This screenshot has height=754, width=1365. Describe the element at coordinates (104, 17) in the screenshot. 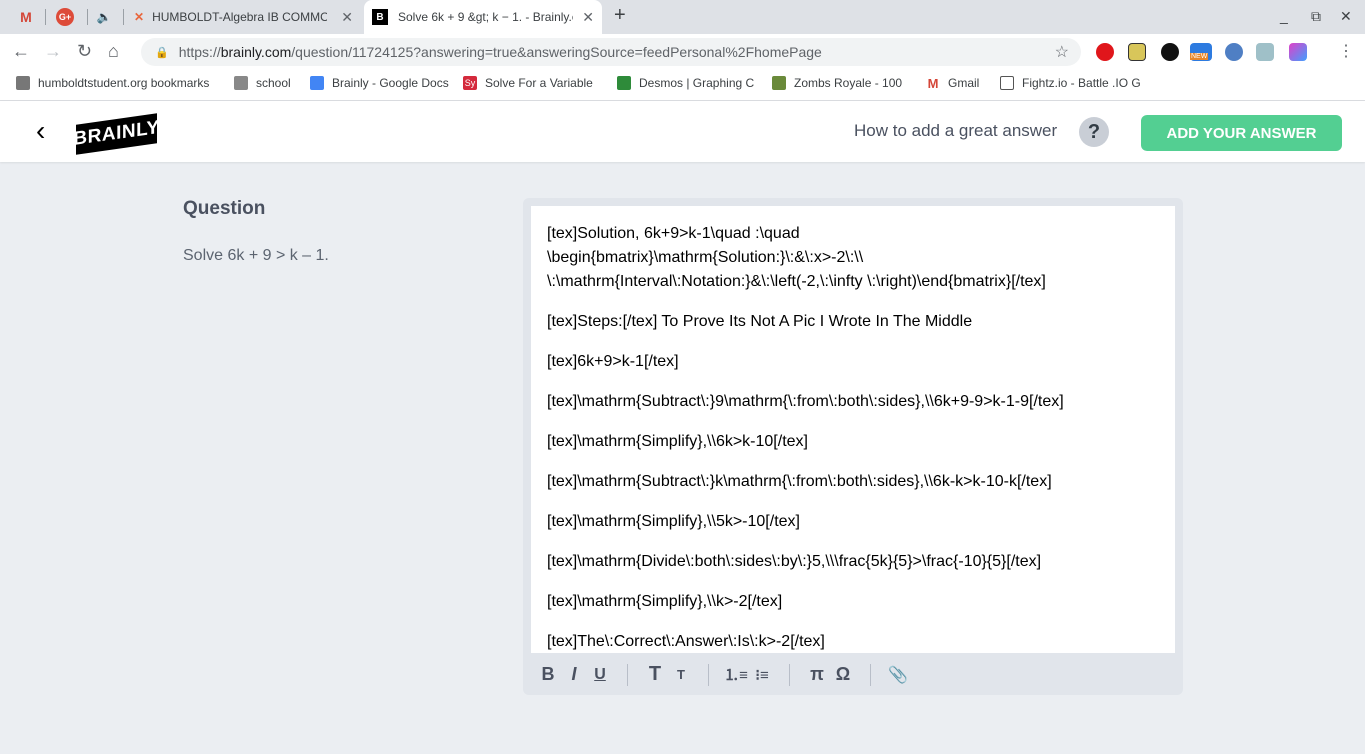

I see `audio-pinned-tab: 🔈` at that location.